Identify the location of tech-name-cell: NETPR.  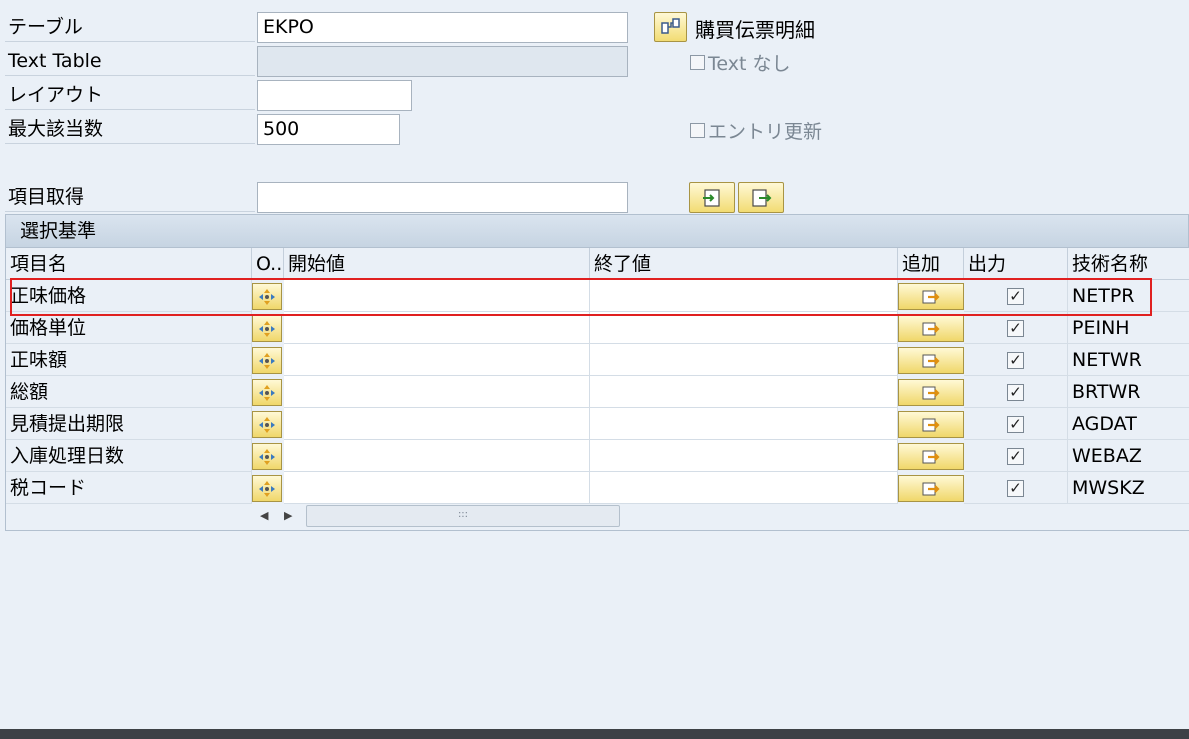
(1128, 296).